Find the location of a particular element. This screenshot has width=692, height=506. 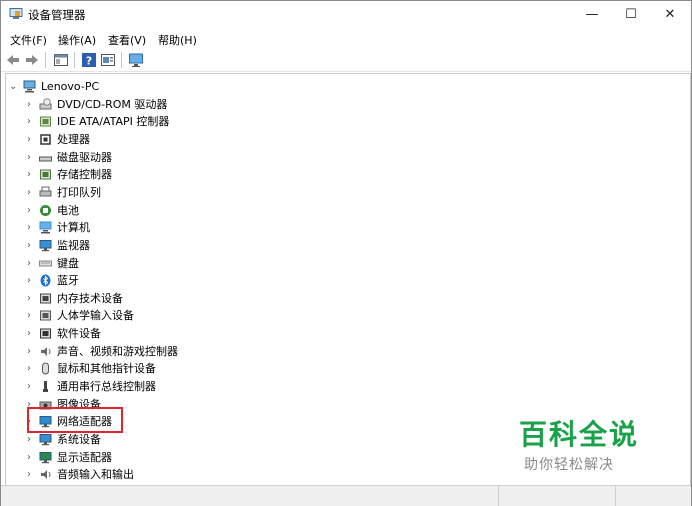

help-icon: ? is located at coordinates (89, 60).